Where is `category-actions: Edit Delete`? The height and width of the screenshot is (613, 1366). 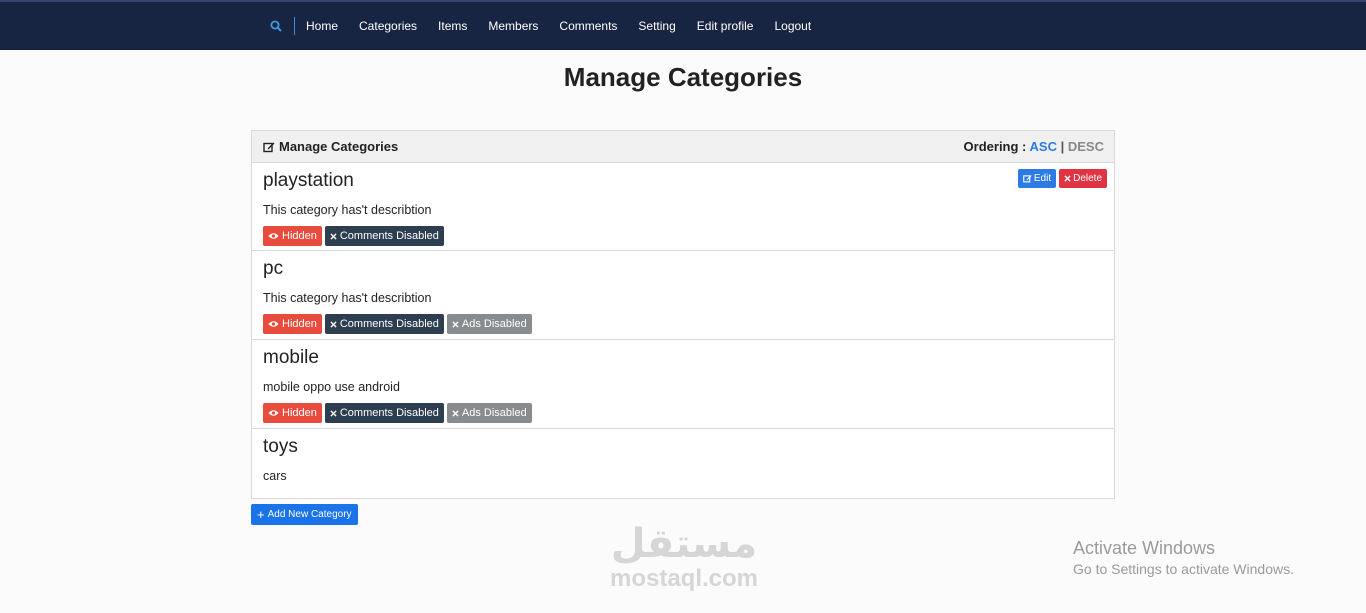
category-actions: Edit Delete is located at coordinates (1061, 178).